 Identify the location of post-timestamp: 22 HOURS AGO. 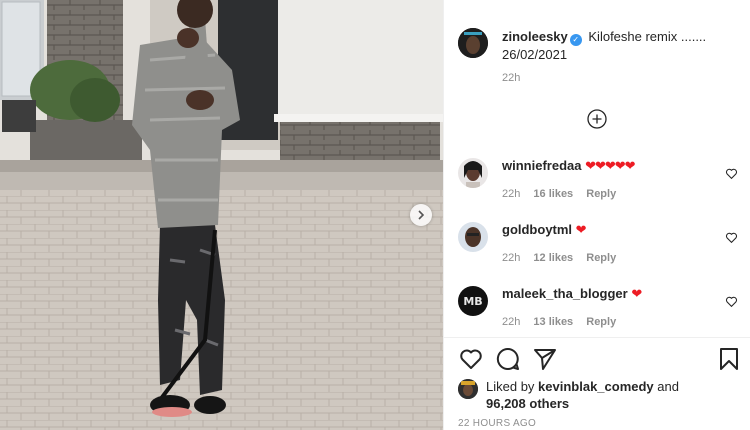
(497, 423).